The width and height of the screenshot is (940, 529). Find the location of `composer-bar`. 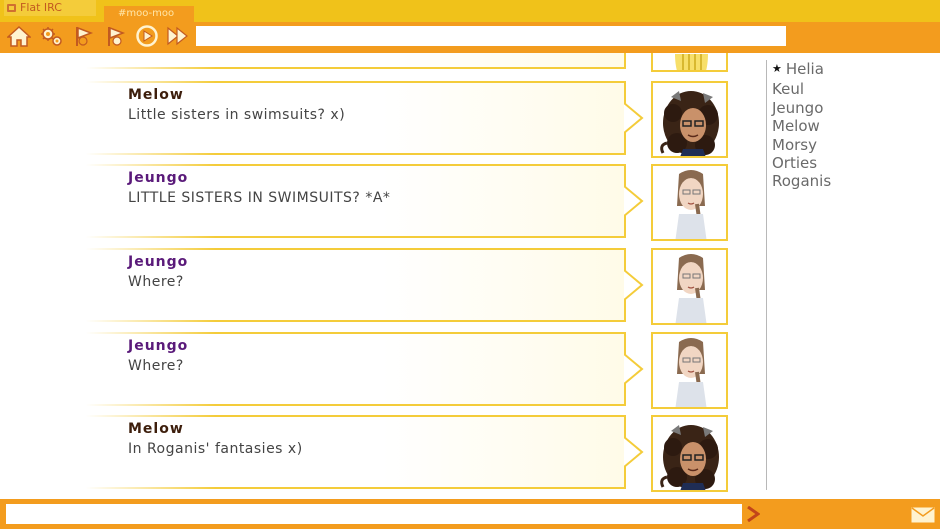

composer-bar is located at coordinates (470, 514).